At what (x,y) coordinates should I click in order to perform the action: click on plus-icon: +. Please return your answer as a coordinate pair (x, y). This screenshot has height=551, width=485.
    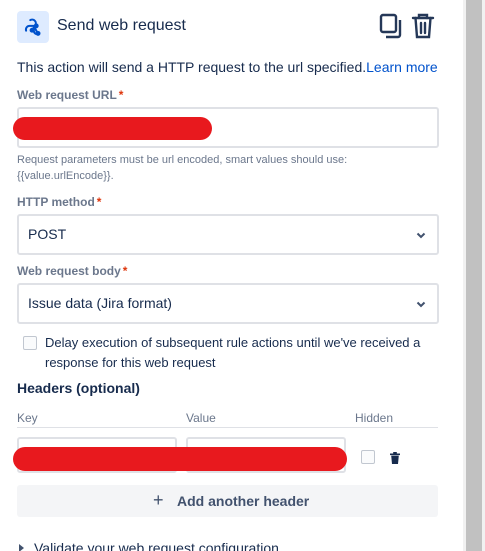
    Looking at the image, I should click on (158, 500).